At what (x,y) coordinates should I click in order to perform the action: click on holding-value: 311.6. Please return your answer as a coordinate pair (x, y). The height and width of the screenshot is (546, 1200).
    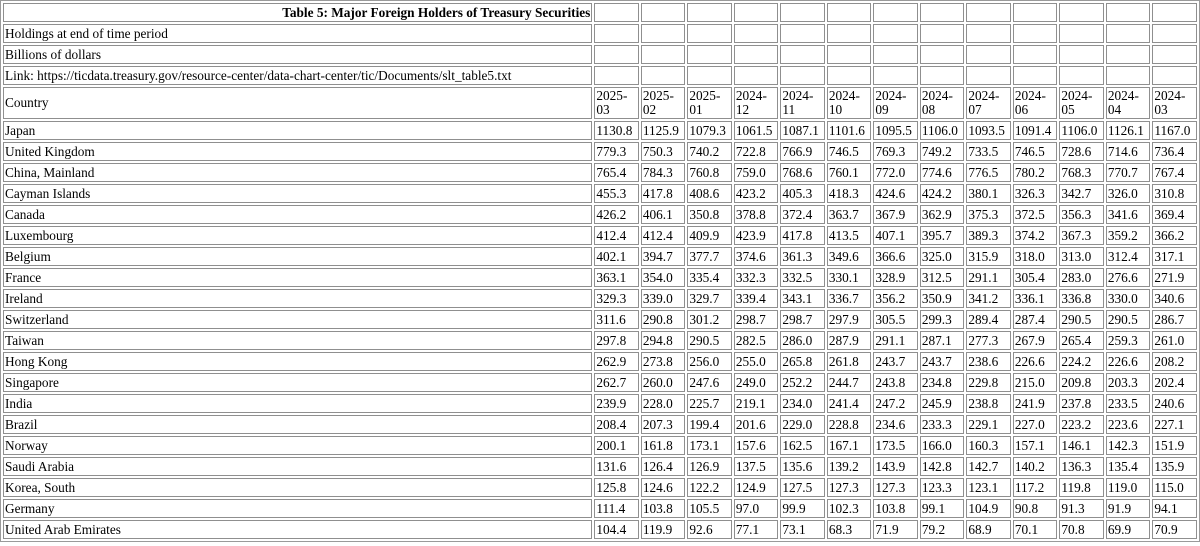
    Looking at the image, I should click on (616, 319).